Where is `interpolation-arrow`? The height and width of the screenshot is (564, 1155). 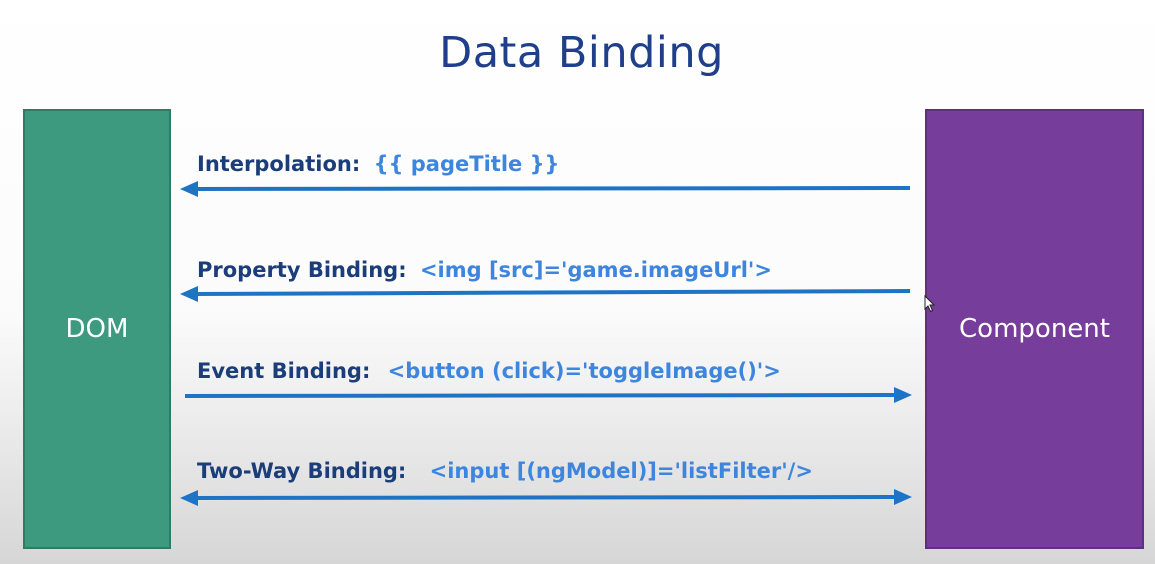
interpolation-arrow is located at coordinates (545, 189).